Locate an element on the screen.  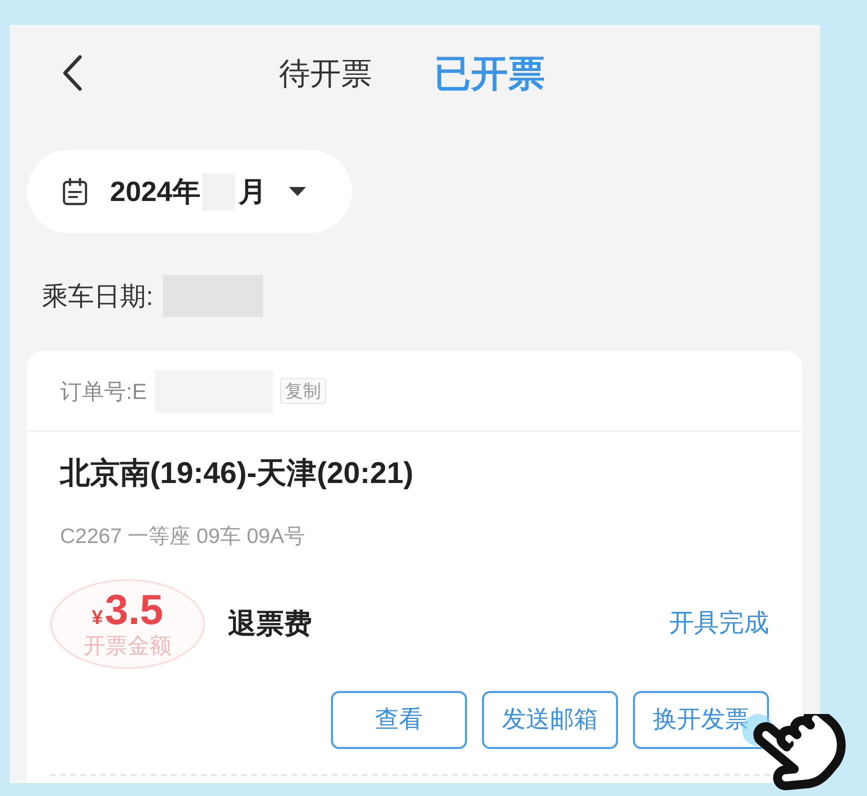
caret-icon is located at coordinates (297, 191).